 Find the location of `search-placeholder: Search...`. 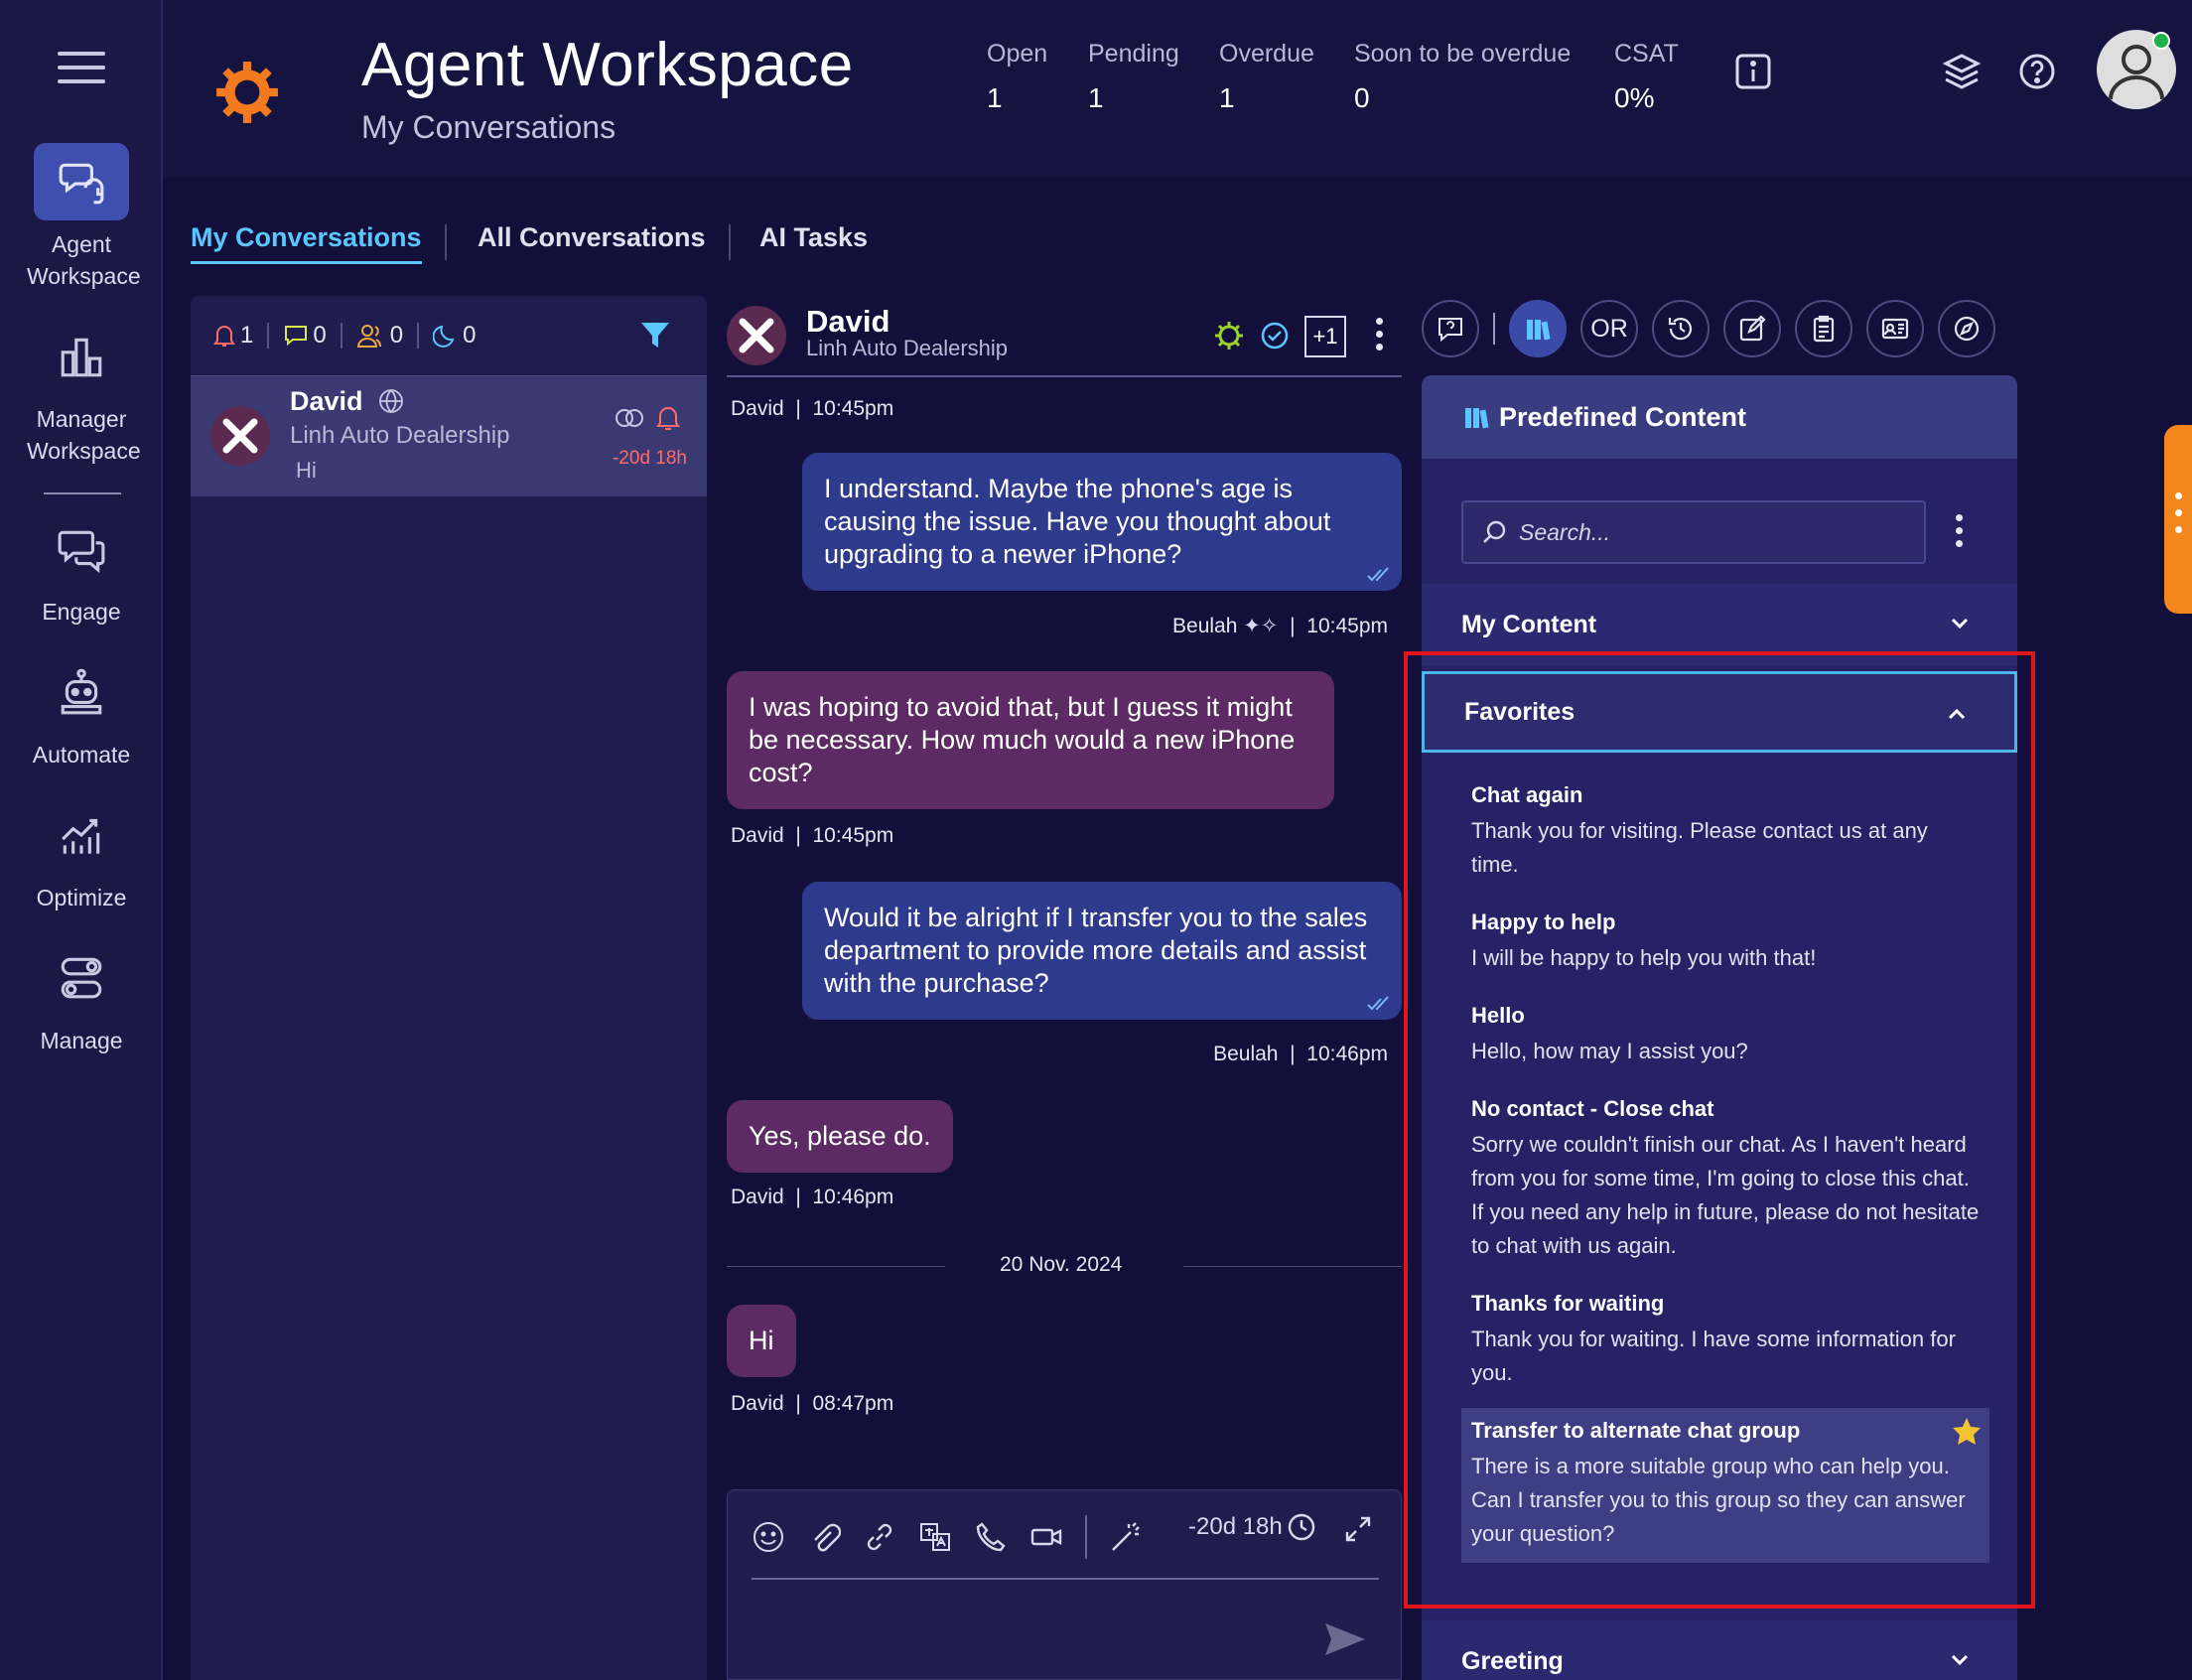

search-placeholder: Search... is located at coordinates (1565, 531).